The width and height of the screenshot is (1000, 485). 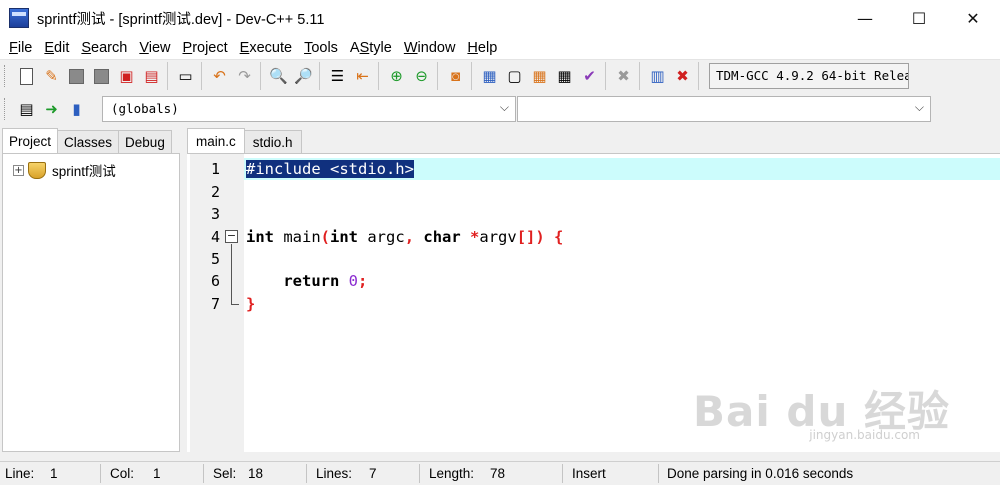 I want to click on close-all-icon: ▤, so click(x=151, y=76).